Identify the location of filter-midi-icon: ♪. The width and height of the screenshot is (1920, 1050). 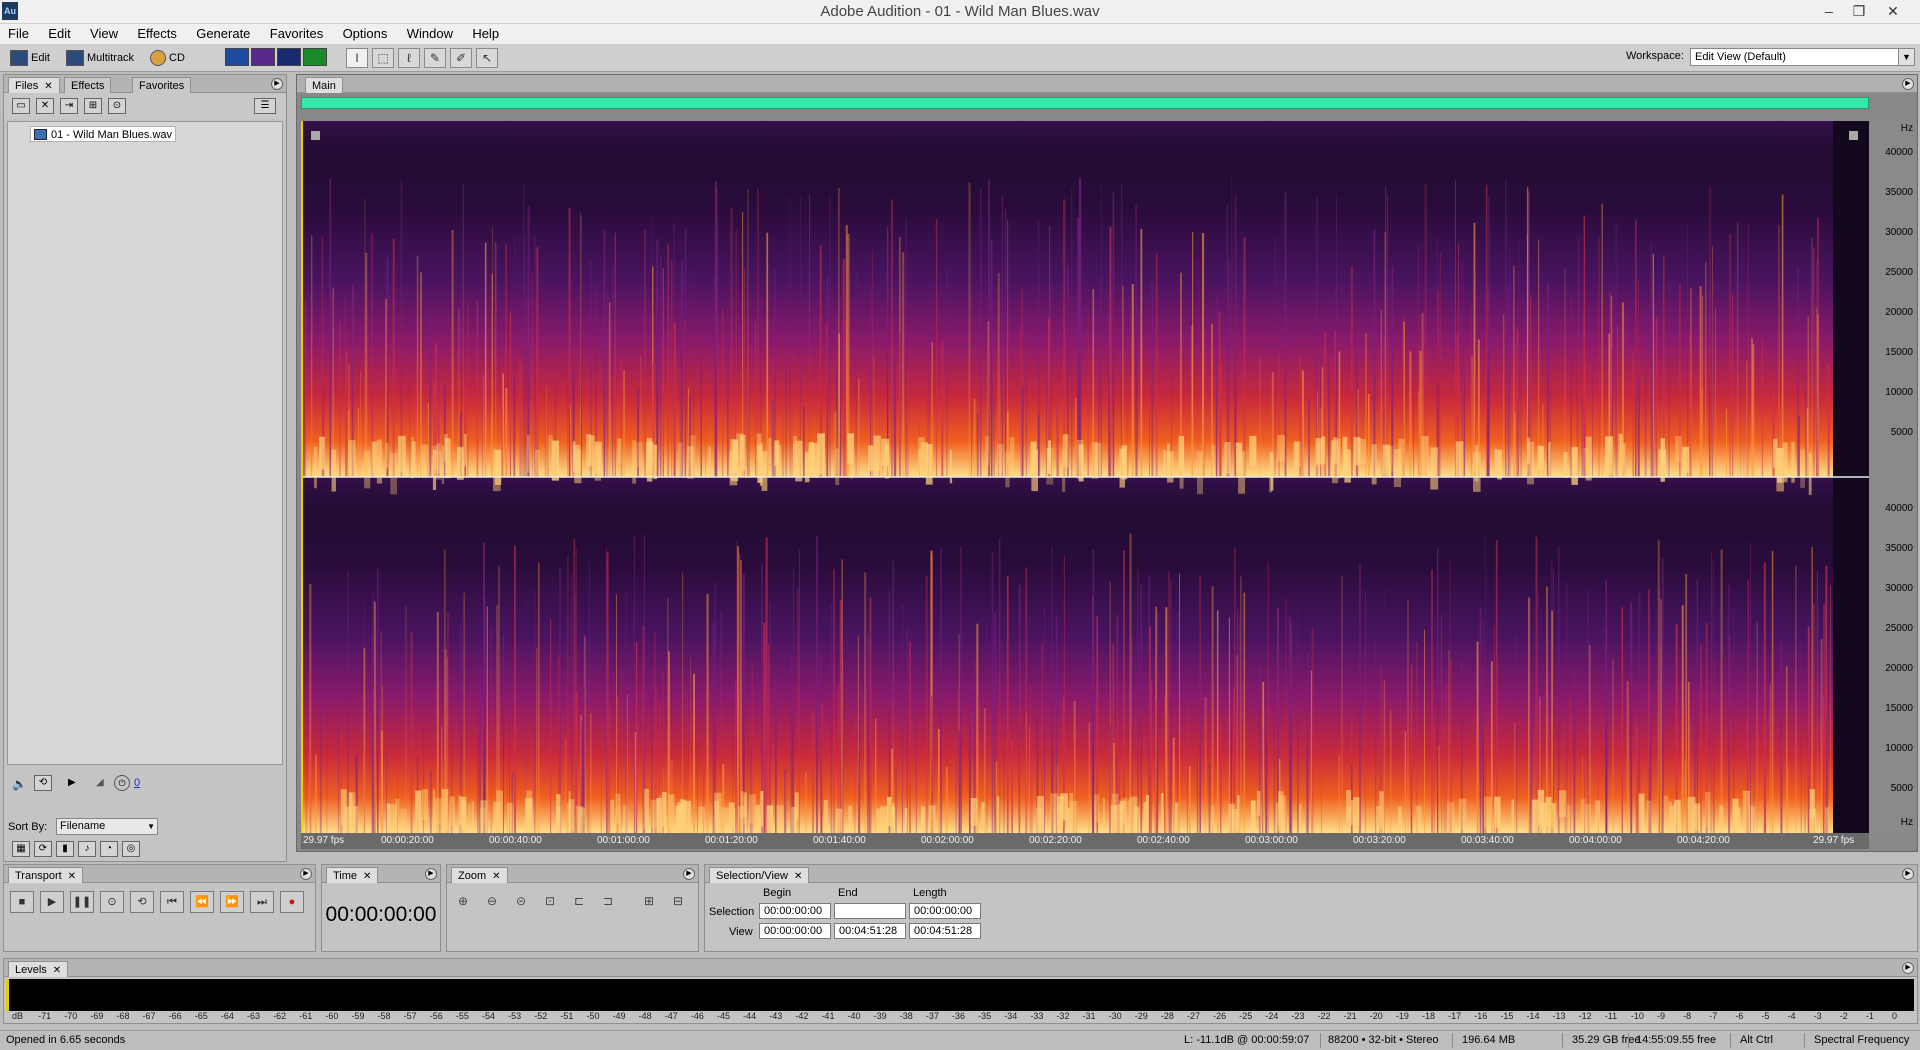
(87, 849).